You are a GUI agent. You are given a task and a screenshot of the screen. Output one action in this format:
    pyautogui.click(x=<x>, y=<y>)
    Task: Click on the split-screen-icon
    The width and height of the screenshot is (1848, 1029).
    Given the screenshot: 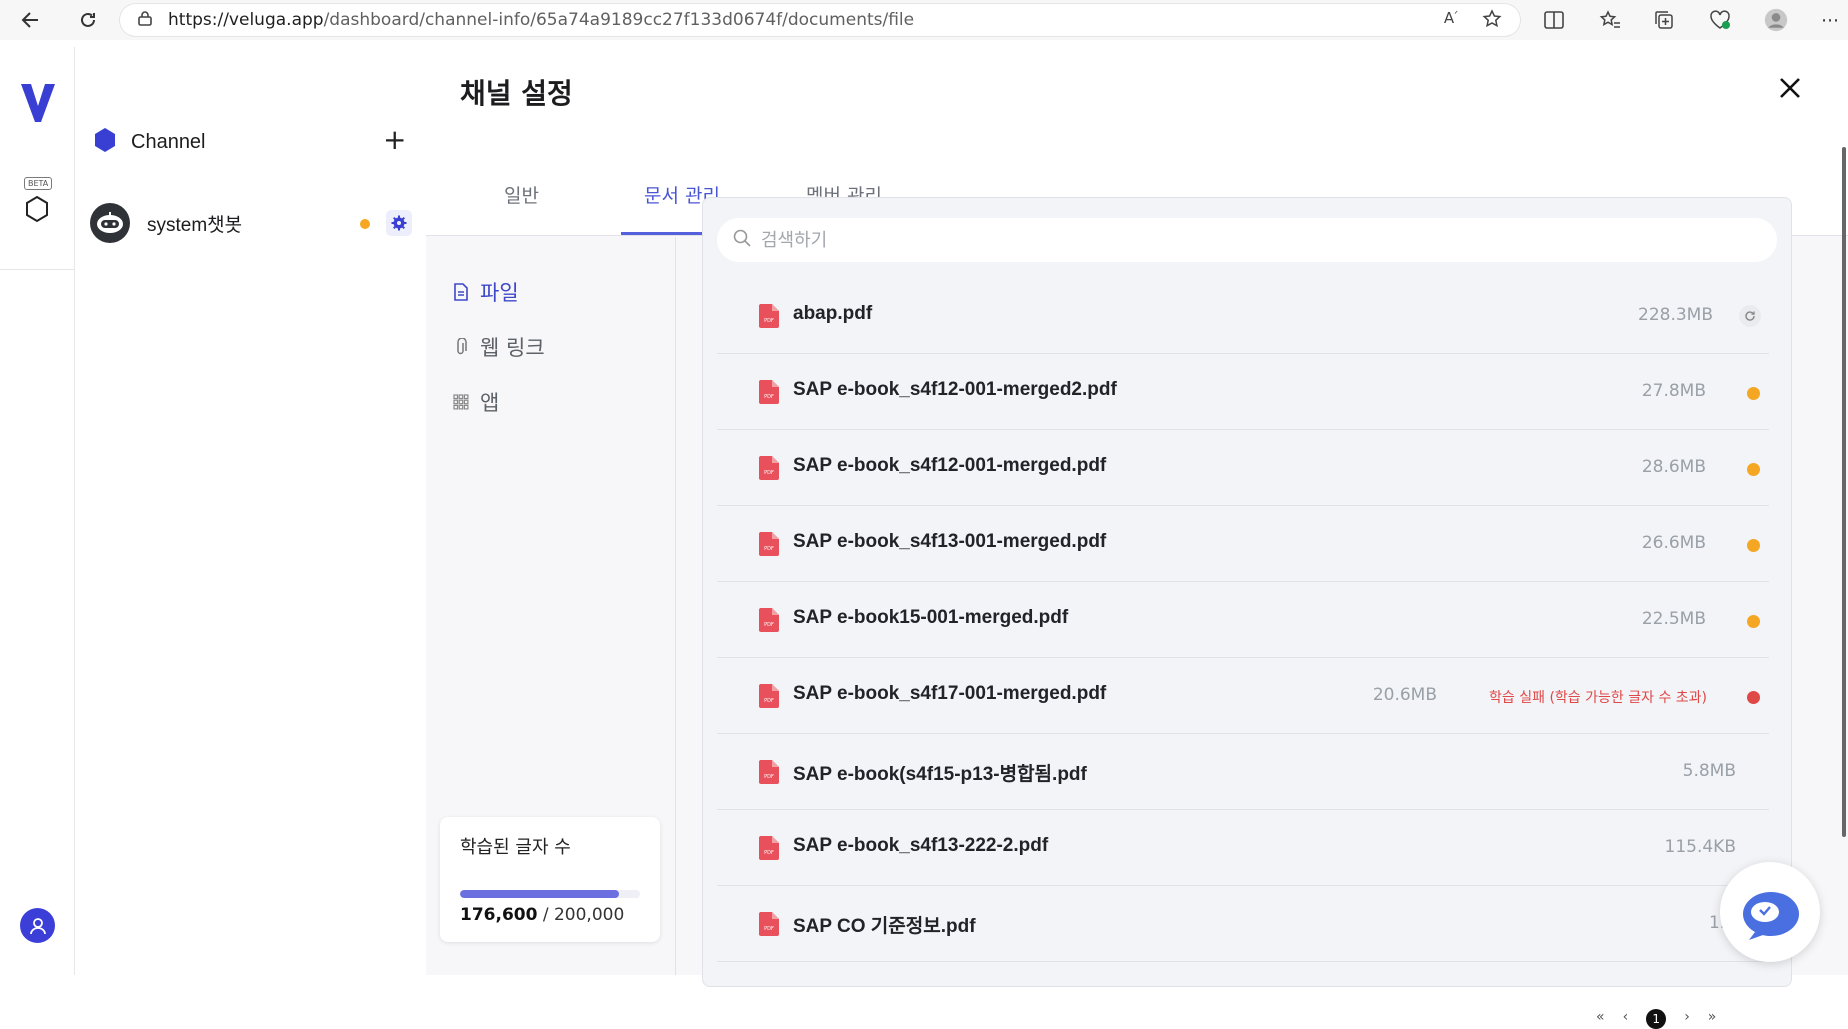 What is the action you would take?
    pyautogui.click(x=1554, y=20)
    